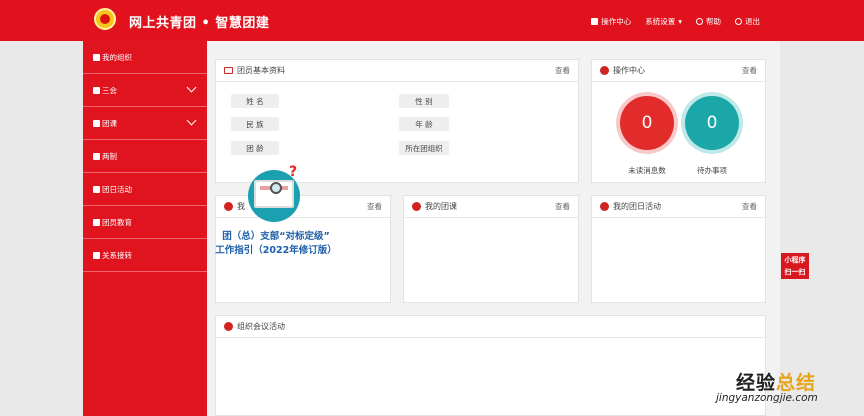  Describe the element at coordinates (678, 71) in the screenshot. I see `card-header: 操作中心 查看` at that location.